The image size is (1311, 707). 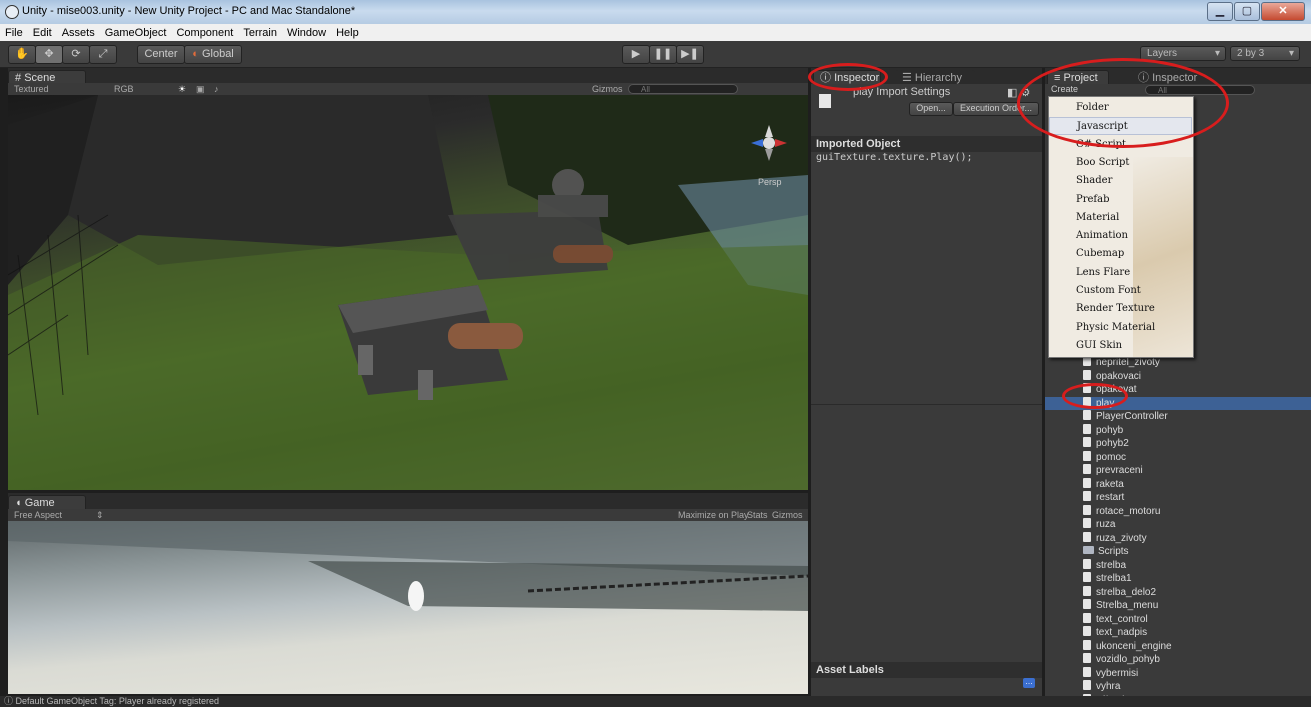 I want to click on create-menu-item: Custom Font, so click(x=1120, y=291).